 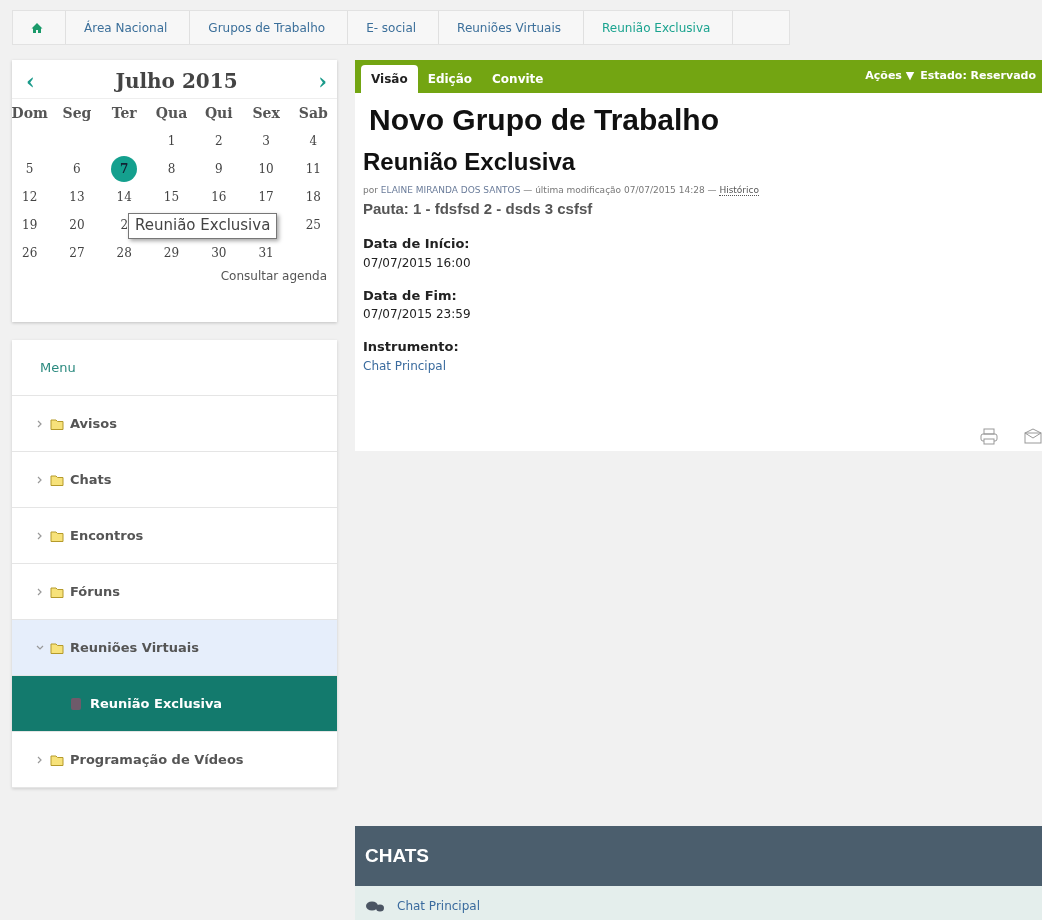 I want to click on menu-item: Reuniões Virtuais, so click(x=174, y=648).